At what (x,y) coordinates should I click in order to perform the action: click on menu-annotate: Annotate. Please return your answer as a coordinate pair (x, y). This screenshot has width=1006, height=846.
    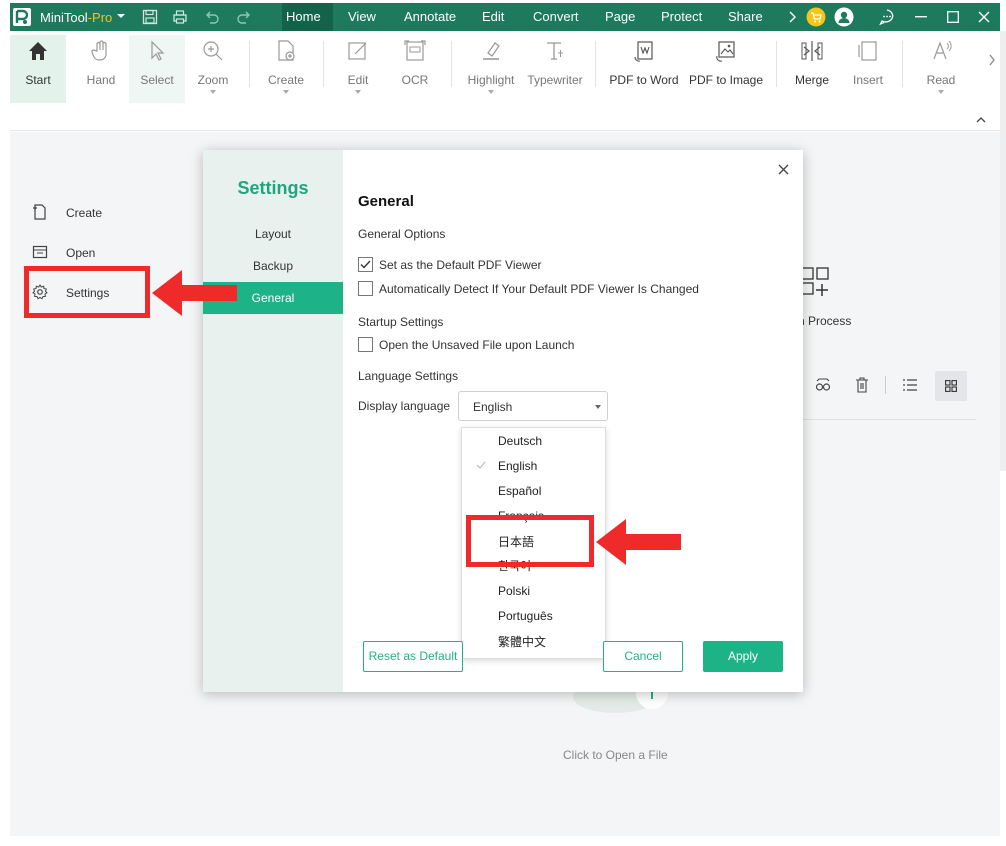
    Looking at the image, I should click on (430, 16).